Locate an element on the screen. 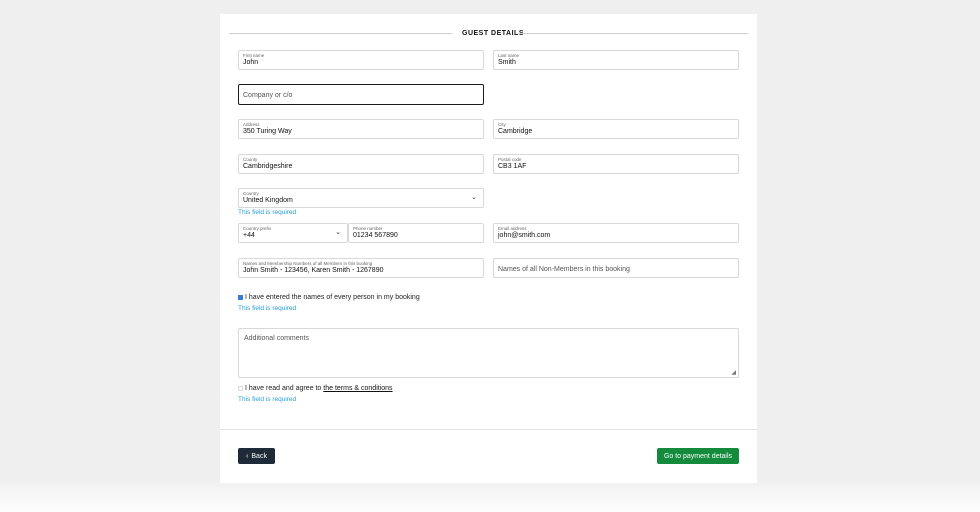 This screenshot has width=980, height=512. phone-field: Phone number 01234 567890 is located at coordinates (416, 233).